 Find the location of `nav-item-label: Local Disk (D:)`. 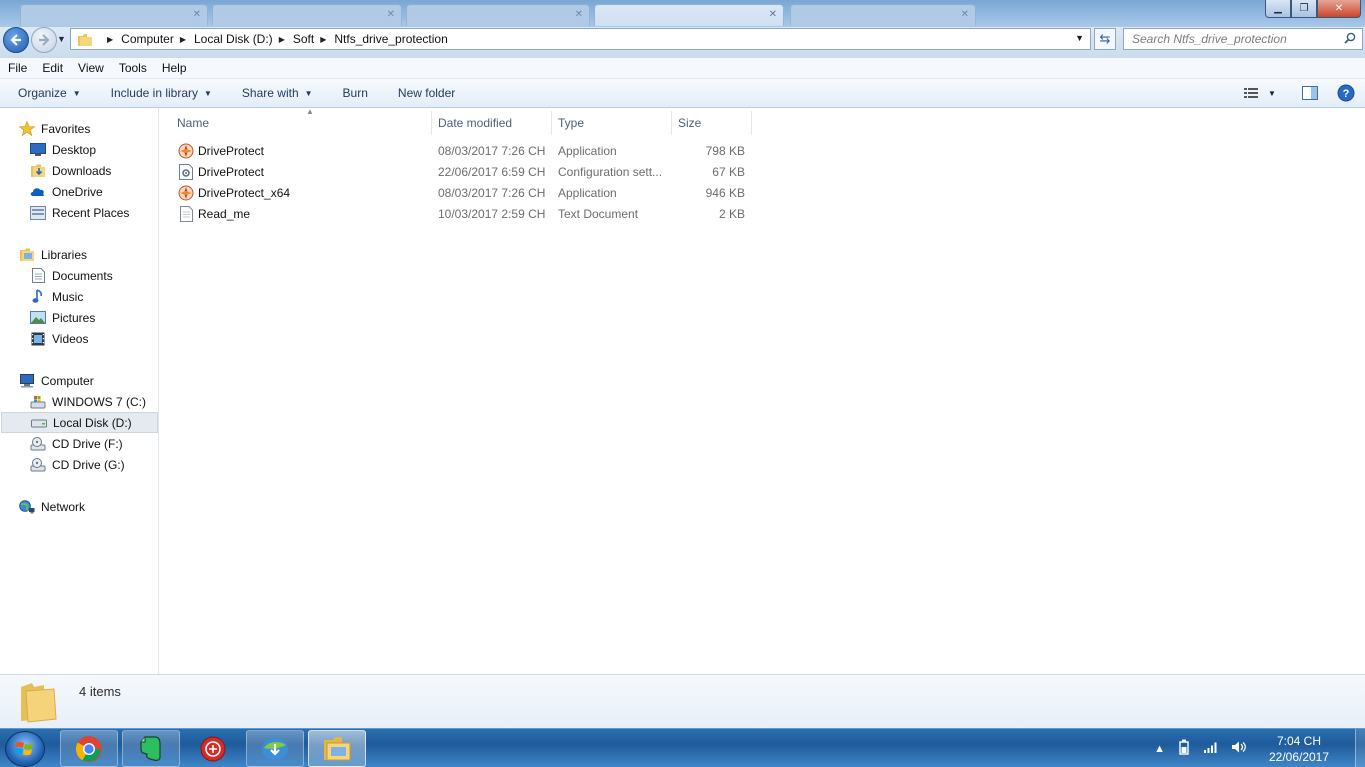

nav-item-label: Local Disk (D:) is located at coordinates (92, 422).